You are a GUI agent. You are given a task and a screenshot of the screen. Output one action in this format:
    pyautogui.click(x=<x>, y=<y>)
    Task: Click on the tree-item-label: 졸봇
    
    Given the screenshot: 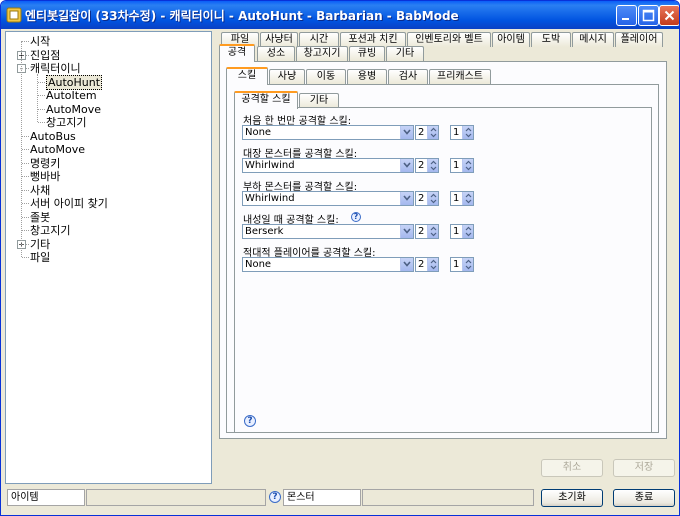 What is the action you would take?
    pyautogui.click(x=40, y=217)
    